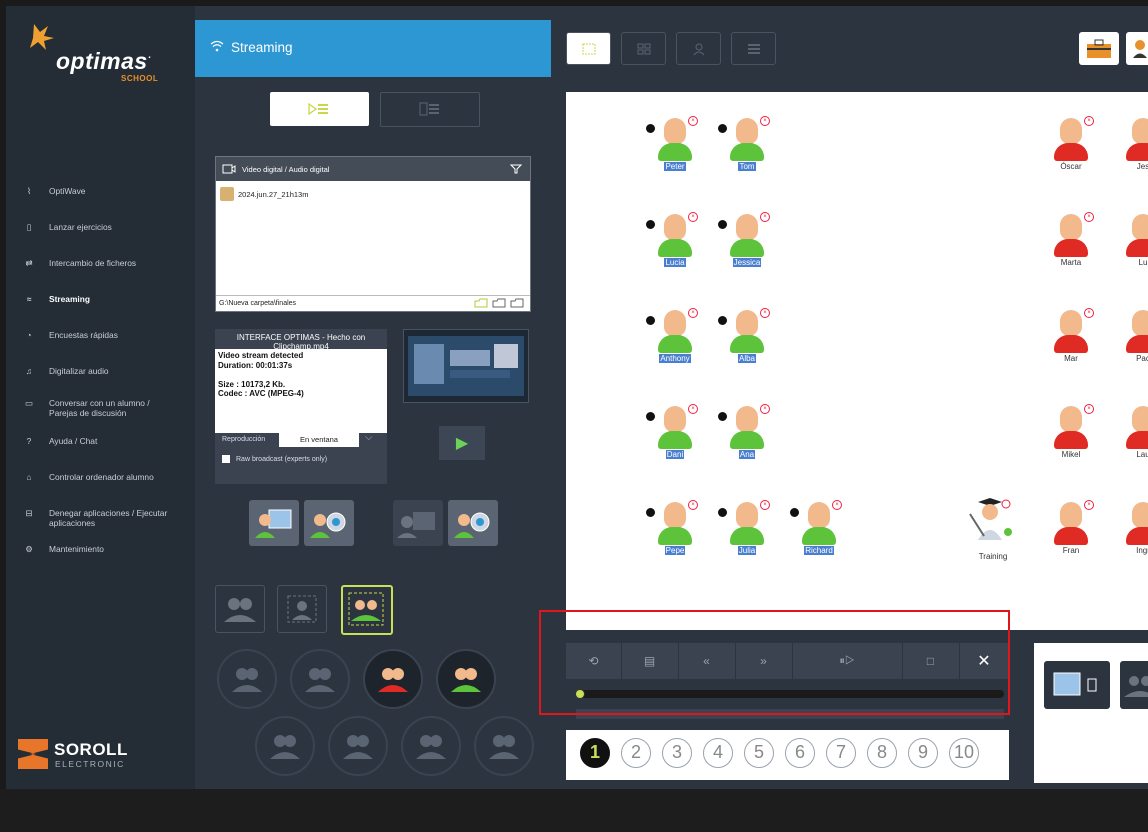 The width and height of the screenshot is (1148, 832). I want to click on filter-icon, so click(516, 169).